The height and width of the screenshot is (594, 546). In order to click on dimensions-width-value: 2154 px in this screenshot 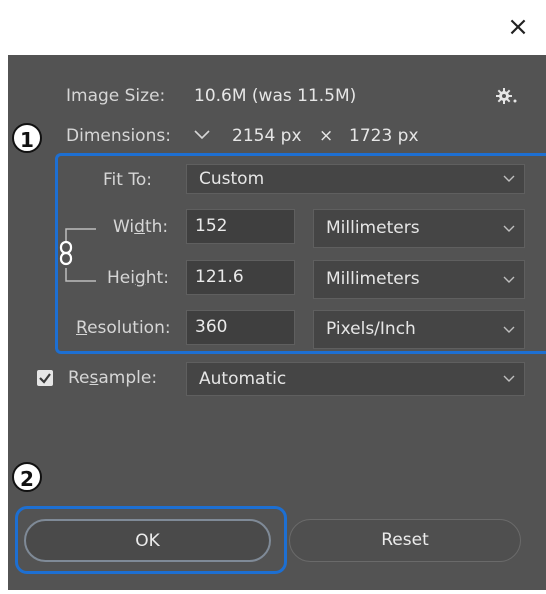, I will do `click(267, 136)`.